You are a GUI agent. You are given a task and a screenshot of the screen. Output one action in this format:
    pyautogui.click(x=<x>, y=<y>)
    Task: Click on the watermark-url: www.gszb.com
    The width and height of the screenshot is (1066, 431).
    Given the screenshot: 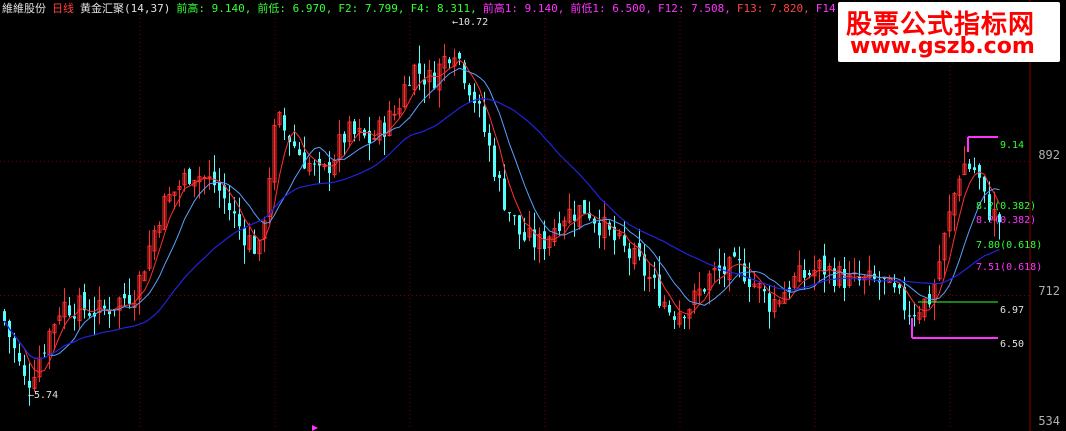 What is the action you would take?
    pyautogui.click(x=942, y=46)
    